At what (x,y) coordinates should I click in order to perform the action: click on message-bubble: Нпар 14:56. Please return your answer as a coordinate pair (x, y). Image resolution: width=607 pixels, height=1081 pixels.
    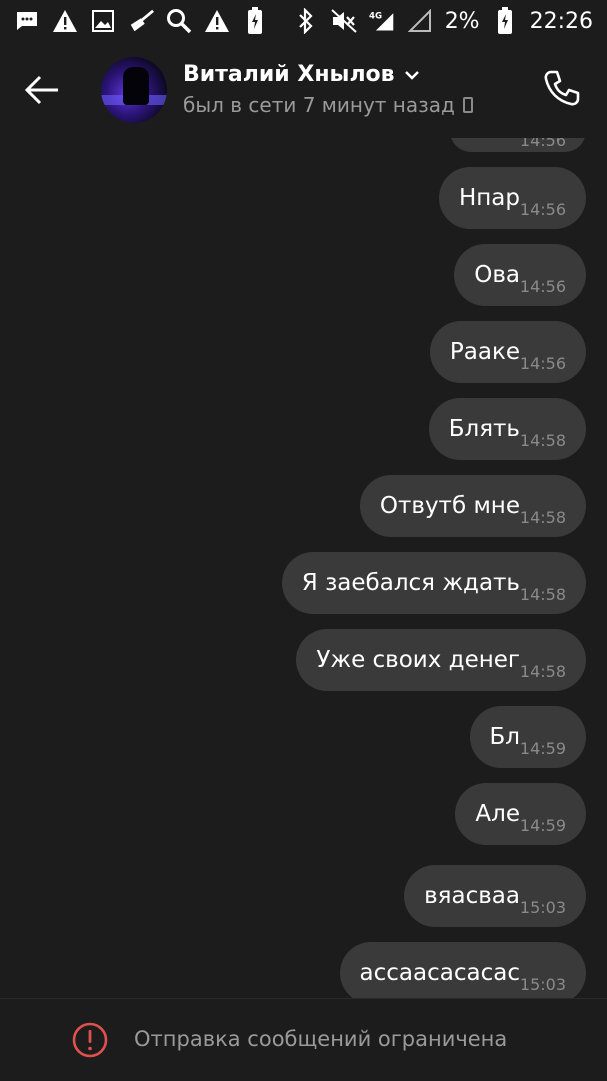
    Looking at the image, I should click on (512, 198).